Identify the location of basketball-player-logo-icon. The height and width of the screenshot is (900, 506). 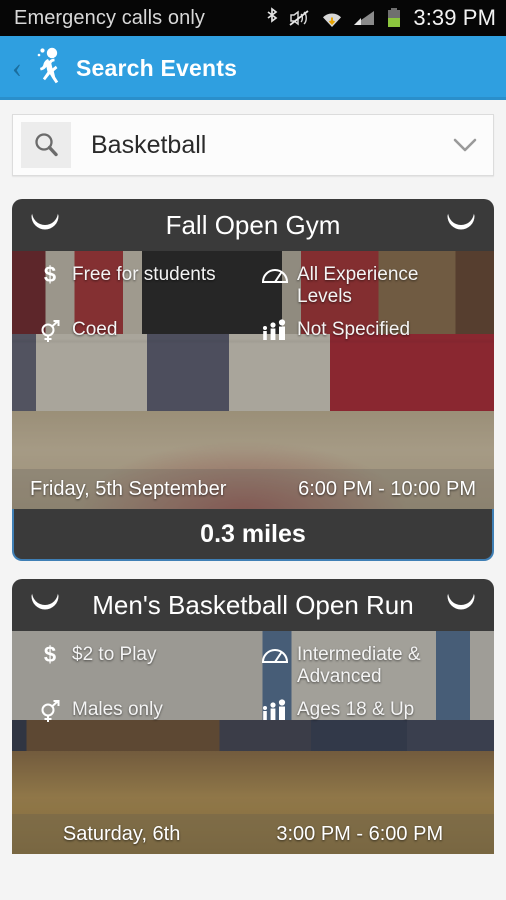
(47, 68).